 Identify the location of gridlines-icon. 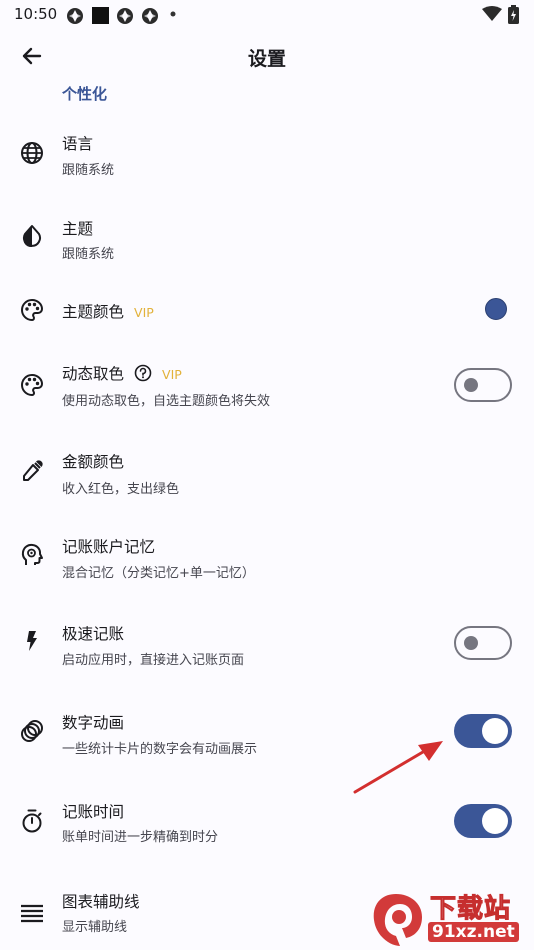
(32, 913).